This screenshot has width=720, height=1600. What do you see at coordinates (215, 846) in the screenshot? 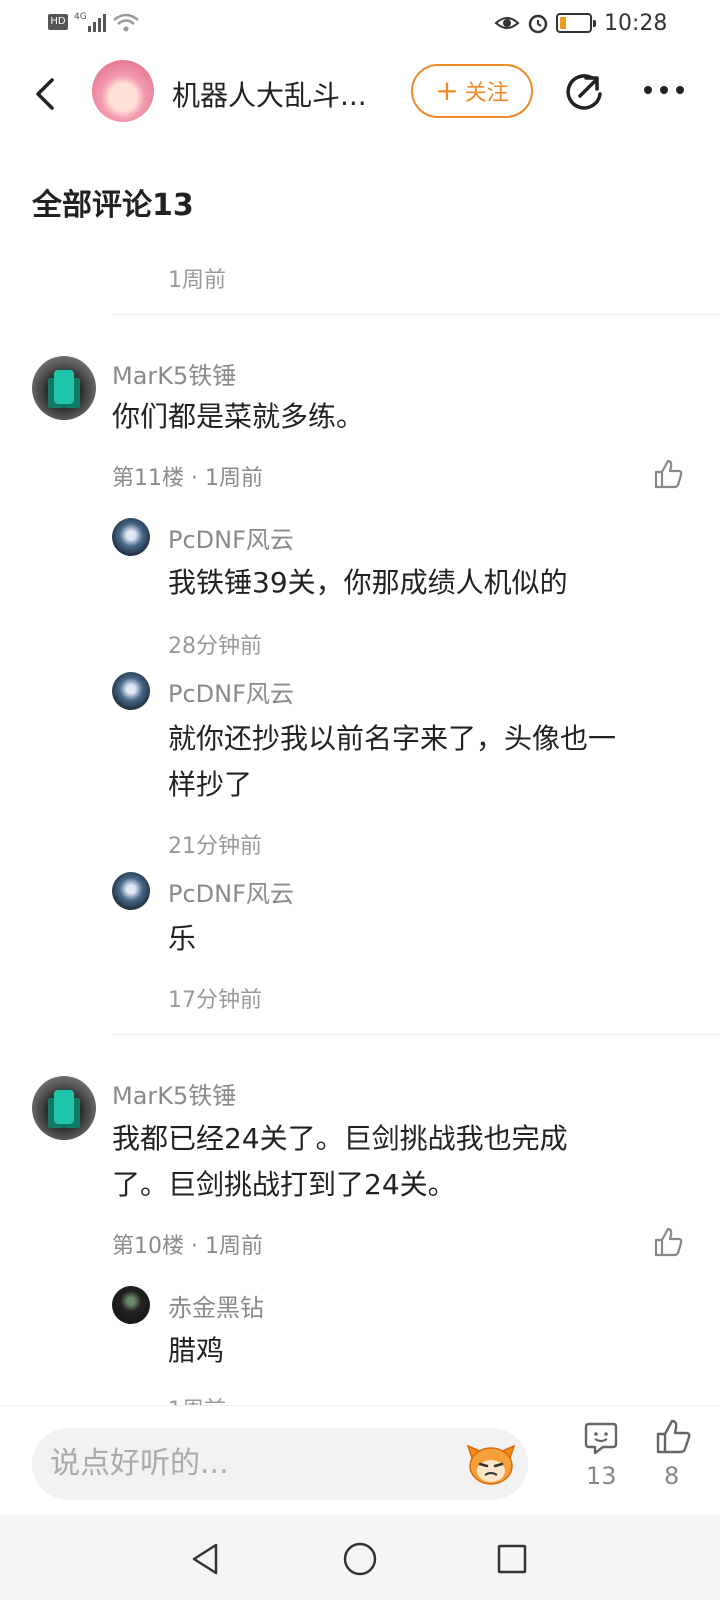
I see `reply-time: 21分钟前` at bounding box center [215, 846].